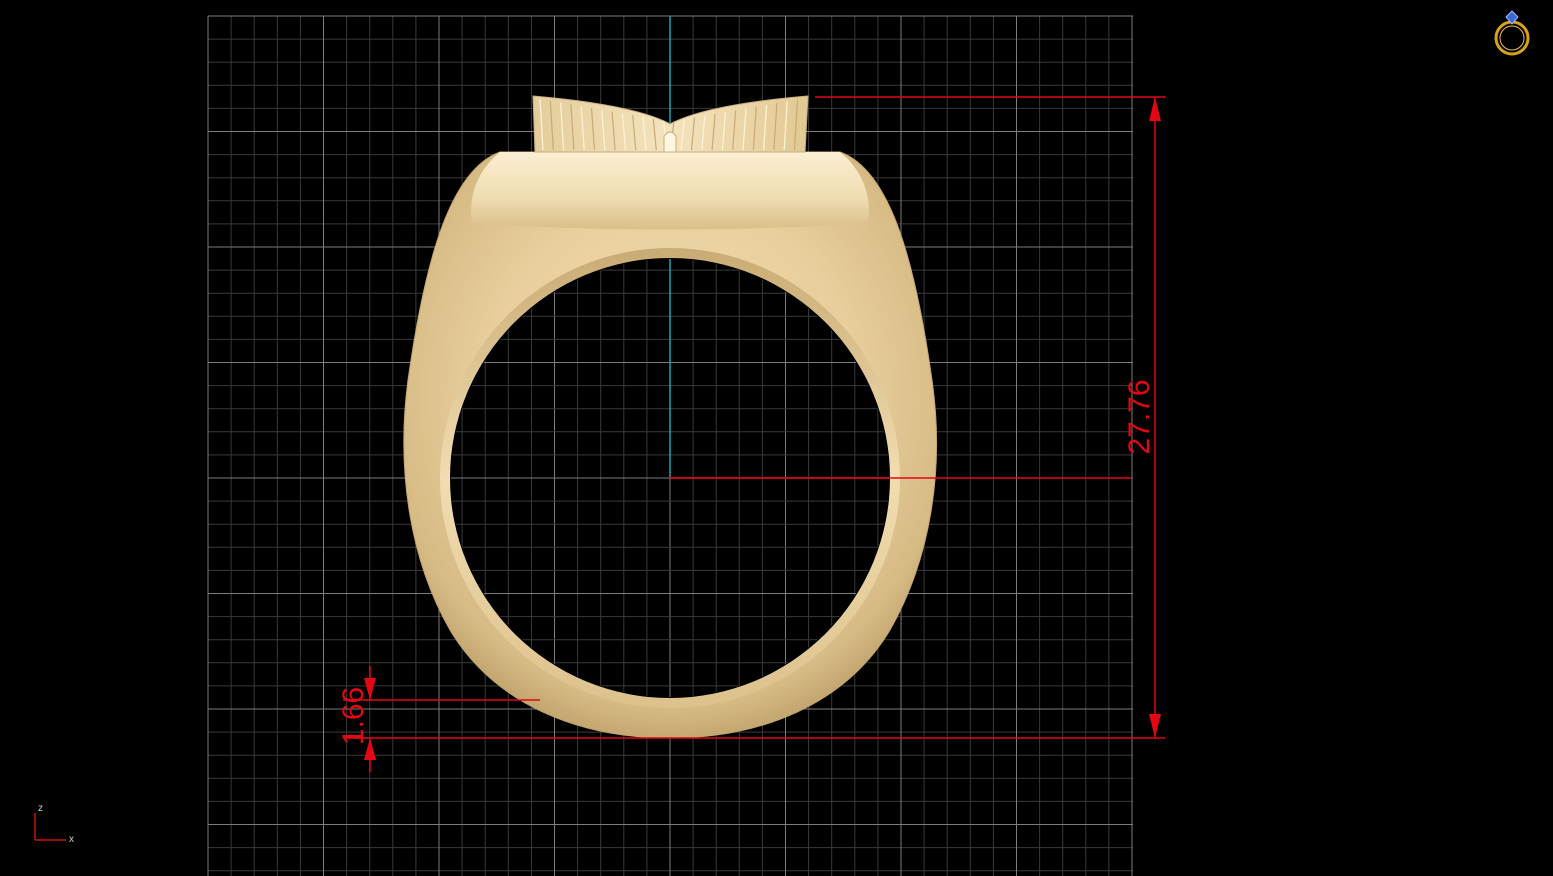 Image resolution: width=1553 pixels, height=876 pixels. I want to click on dim-total-top-arrow, so click(1155, 109).